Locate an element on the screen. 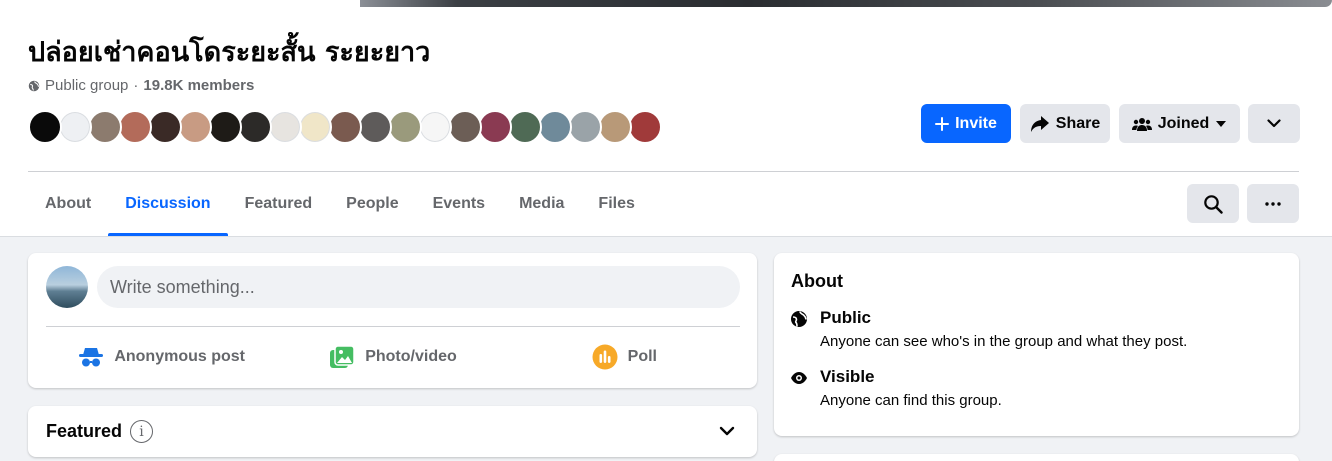  tab-people: People is located at coordinates (372, 204).